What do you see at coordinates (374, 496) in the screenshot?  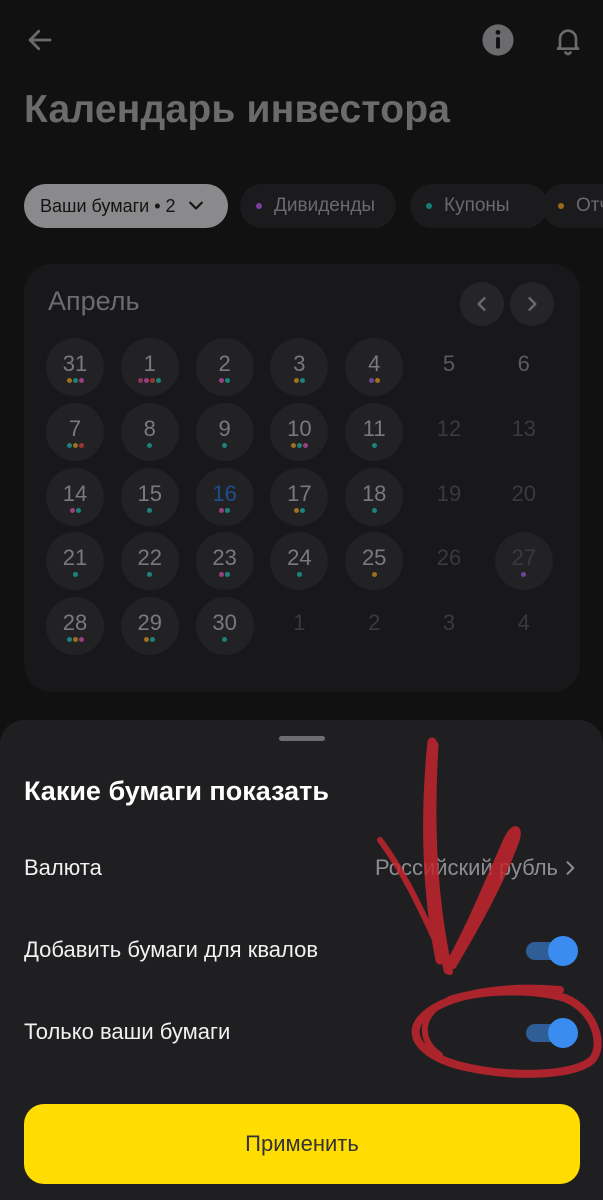 I see `calendar-day: 18` at bounding box center [374, 496].